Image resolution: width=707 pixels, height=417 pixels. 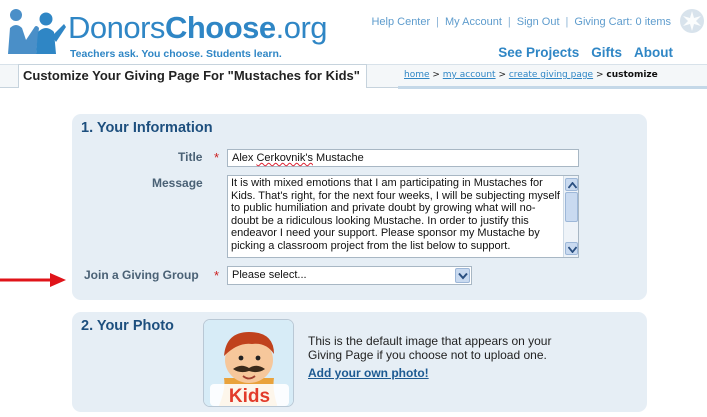 What do you see at coordinates (141, 275) in the screenshot?
I see `giving-group-label: Join a Giving Group` at bounding box center [141, 275].